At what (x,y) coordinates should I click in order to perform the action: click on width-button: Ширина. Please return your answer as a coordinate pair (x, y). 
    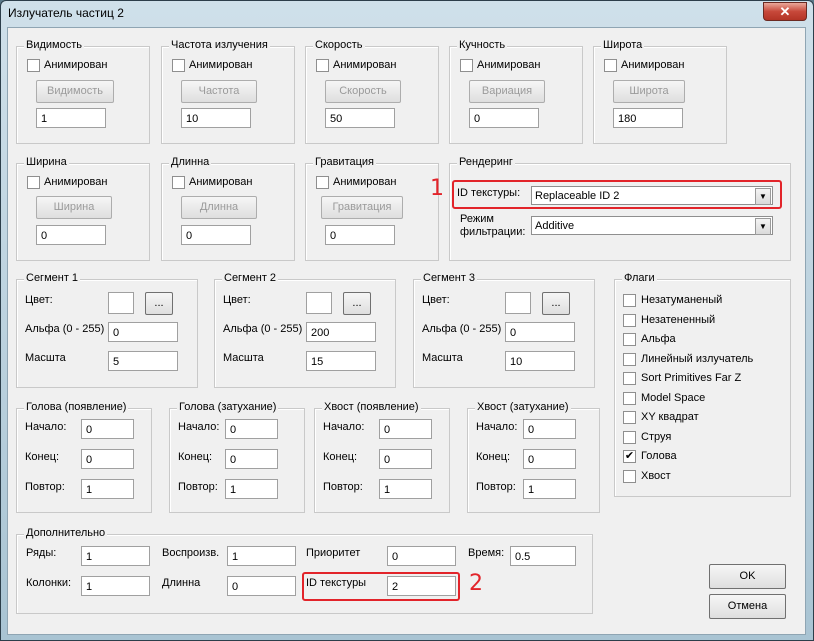
    Looking at the image, I should click on (74, 207).